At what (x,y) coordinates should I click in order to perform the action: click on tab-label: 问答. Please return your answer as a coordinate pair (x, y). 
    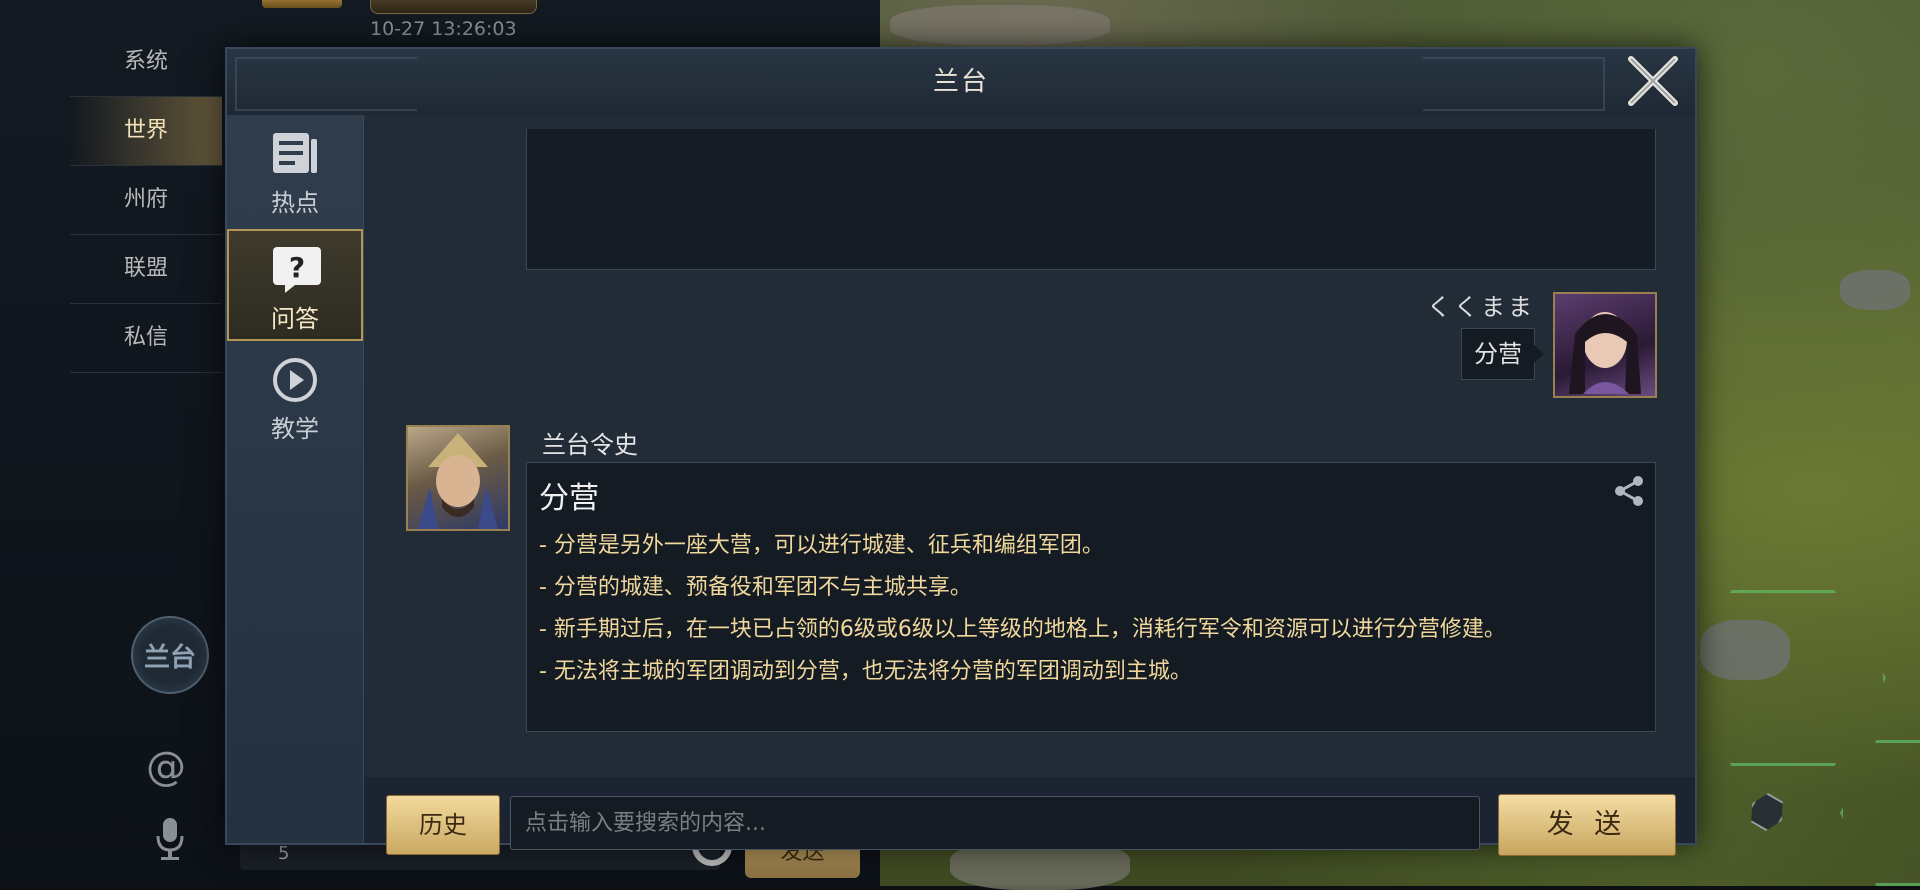
    Looking at the image, I should click on (295, 319).